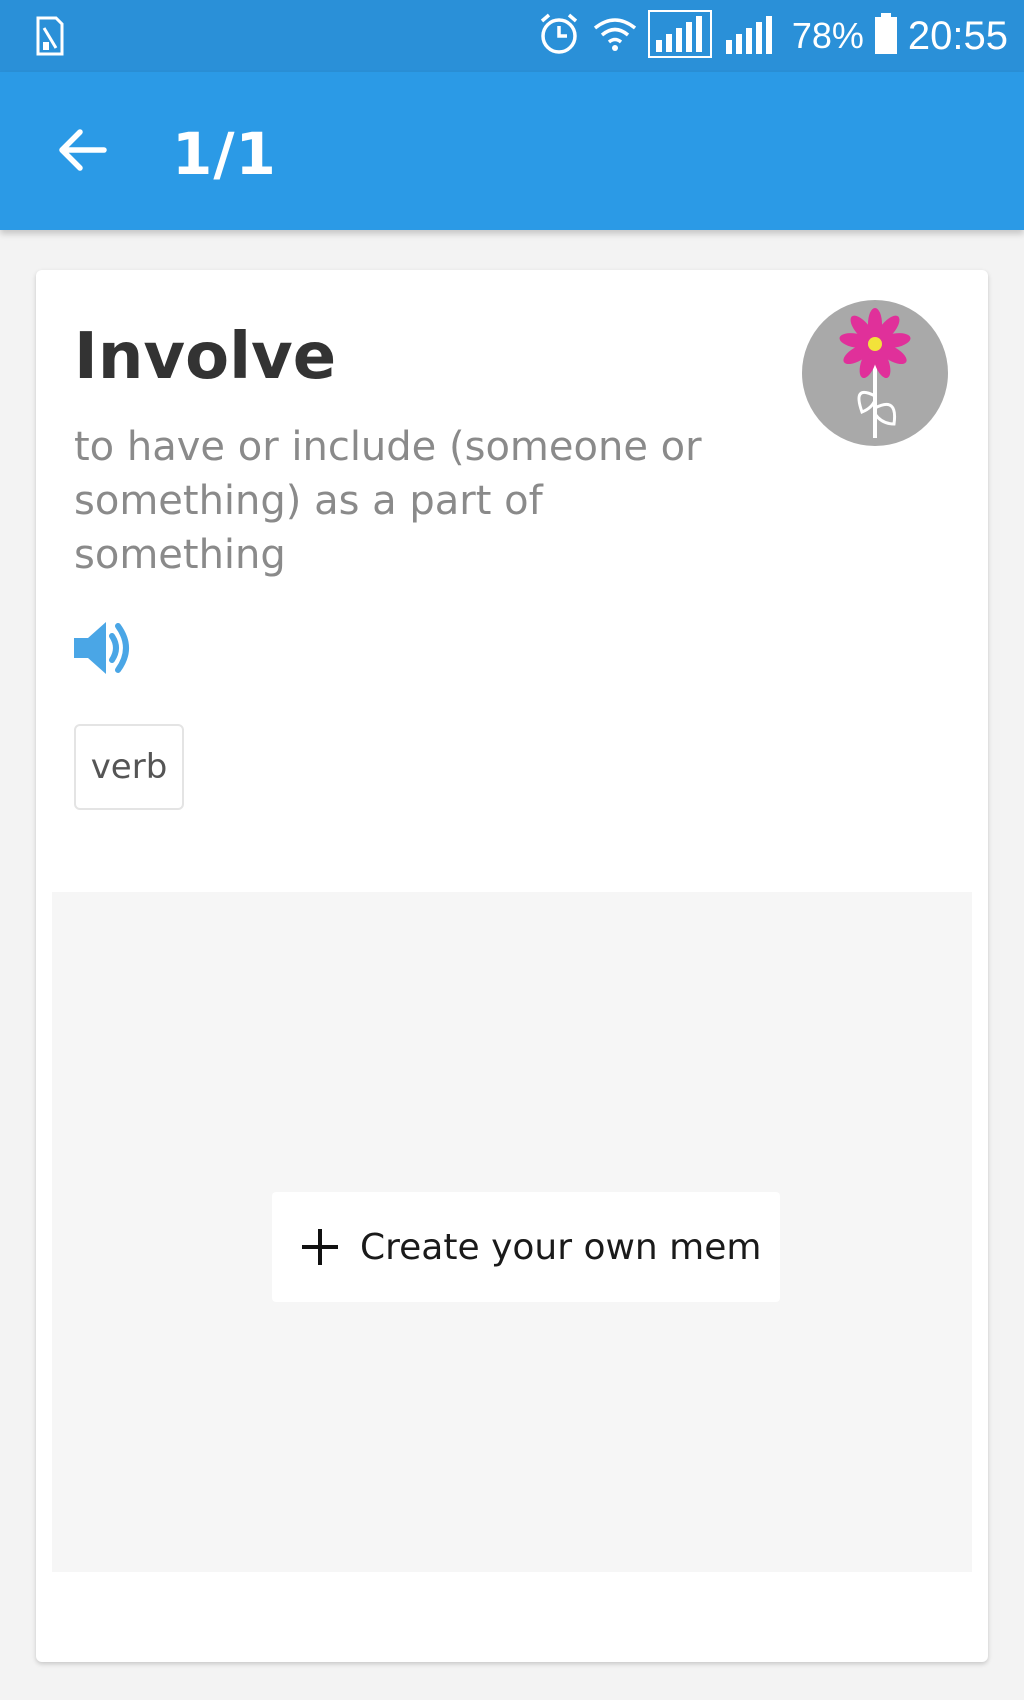  What do you see at coordinates (512, 36) in the screenshot?
I see `status-bar: 78% 20:55` at bounding box center [512, 36].